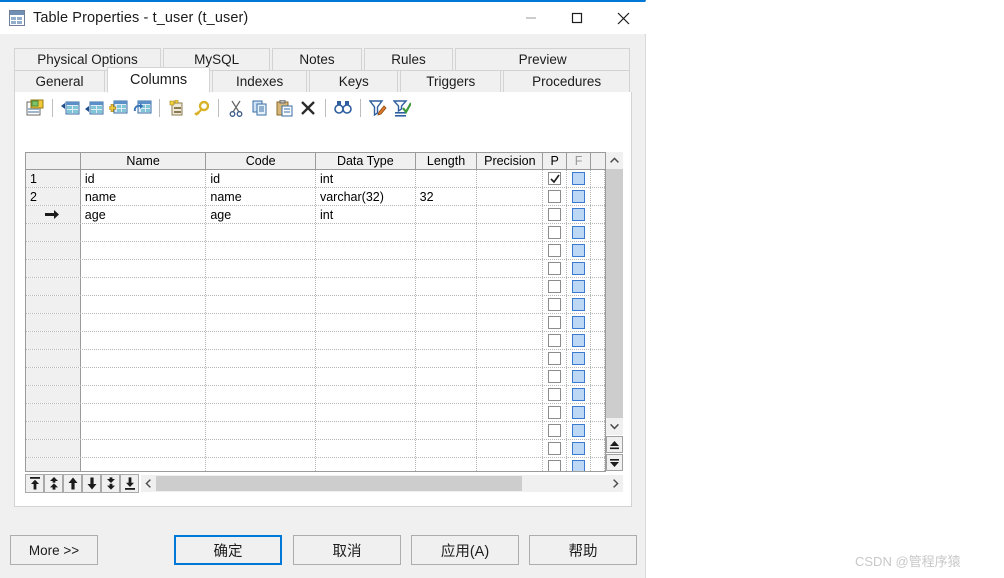 The height and width of the screenshot is (578, 1004). What do you see at coordinates (614, 426) in the screenshot?
I see `scroll-down-button` at bounding box center [614, 426].